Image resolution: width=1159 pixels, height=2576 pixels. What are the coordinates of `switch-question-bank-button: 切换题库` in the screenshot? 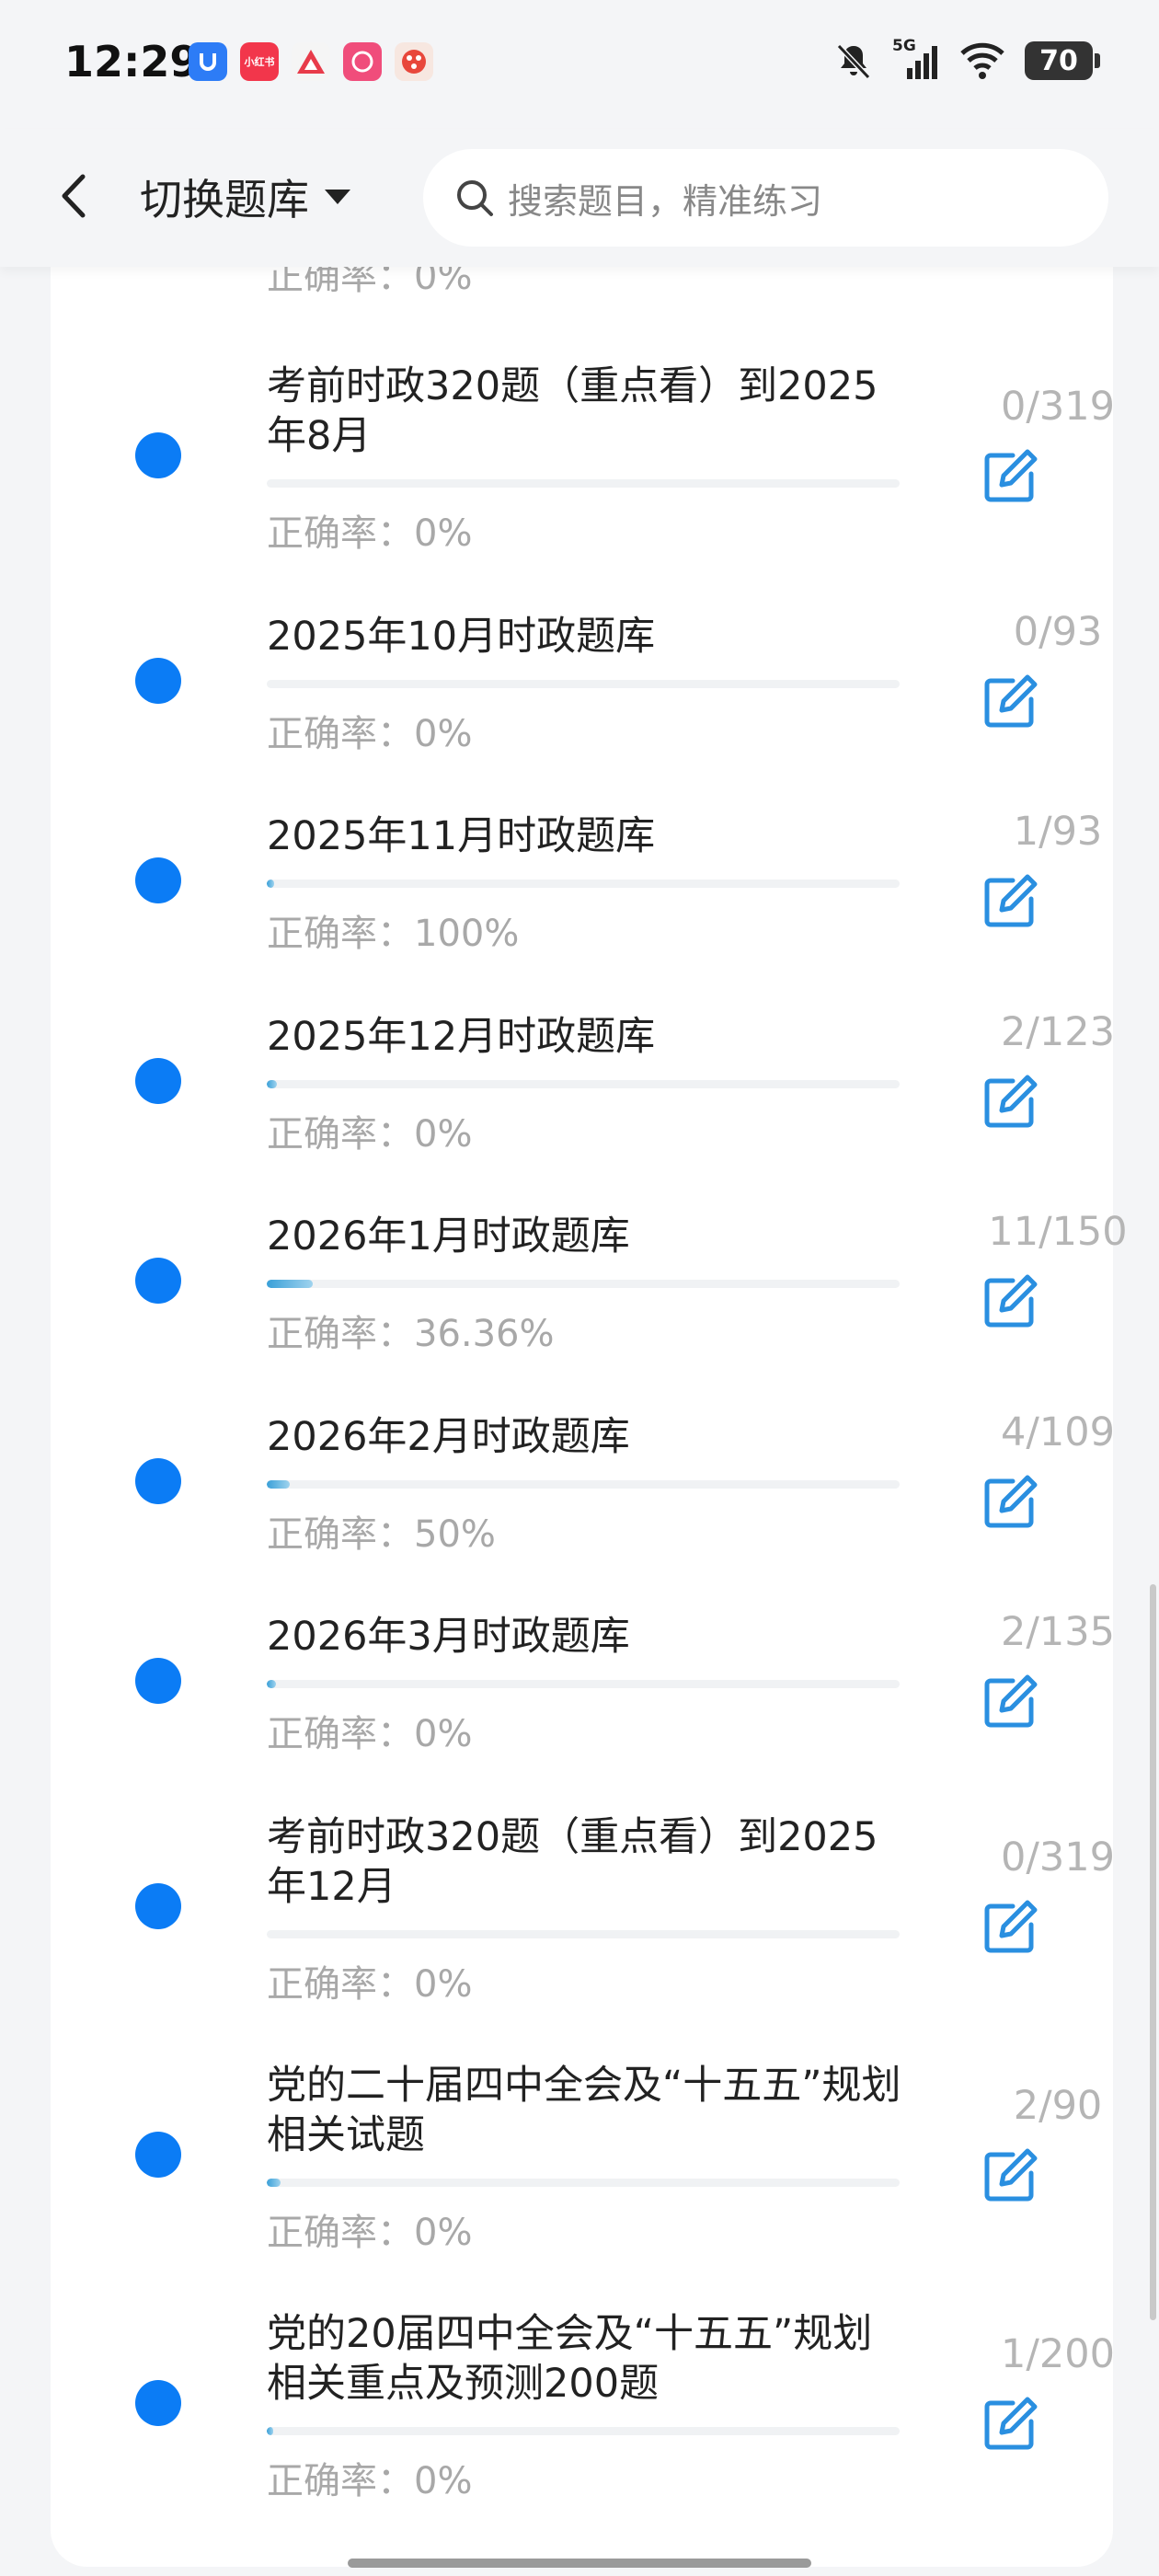 It's located at (246, 196).